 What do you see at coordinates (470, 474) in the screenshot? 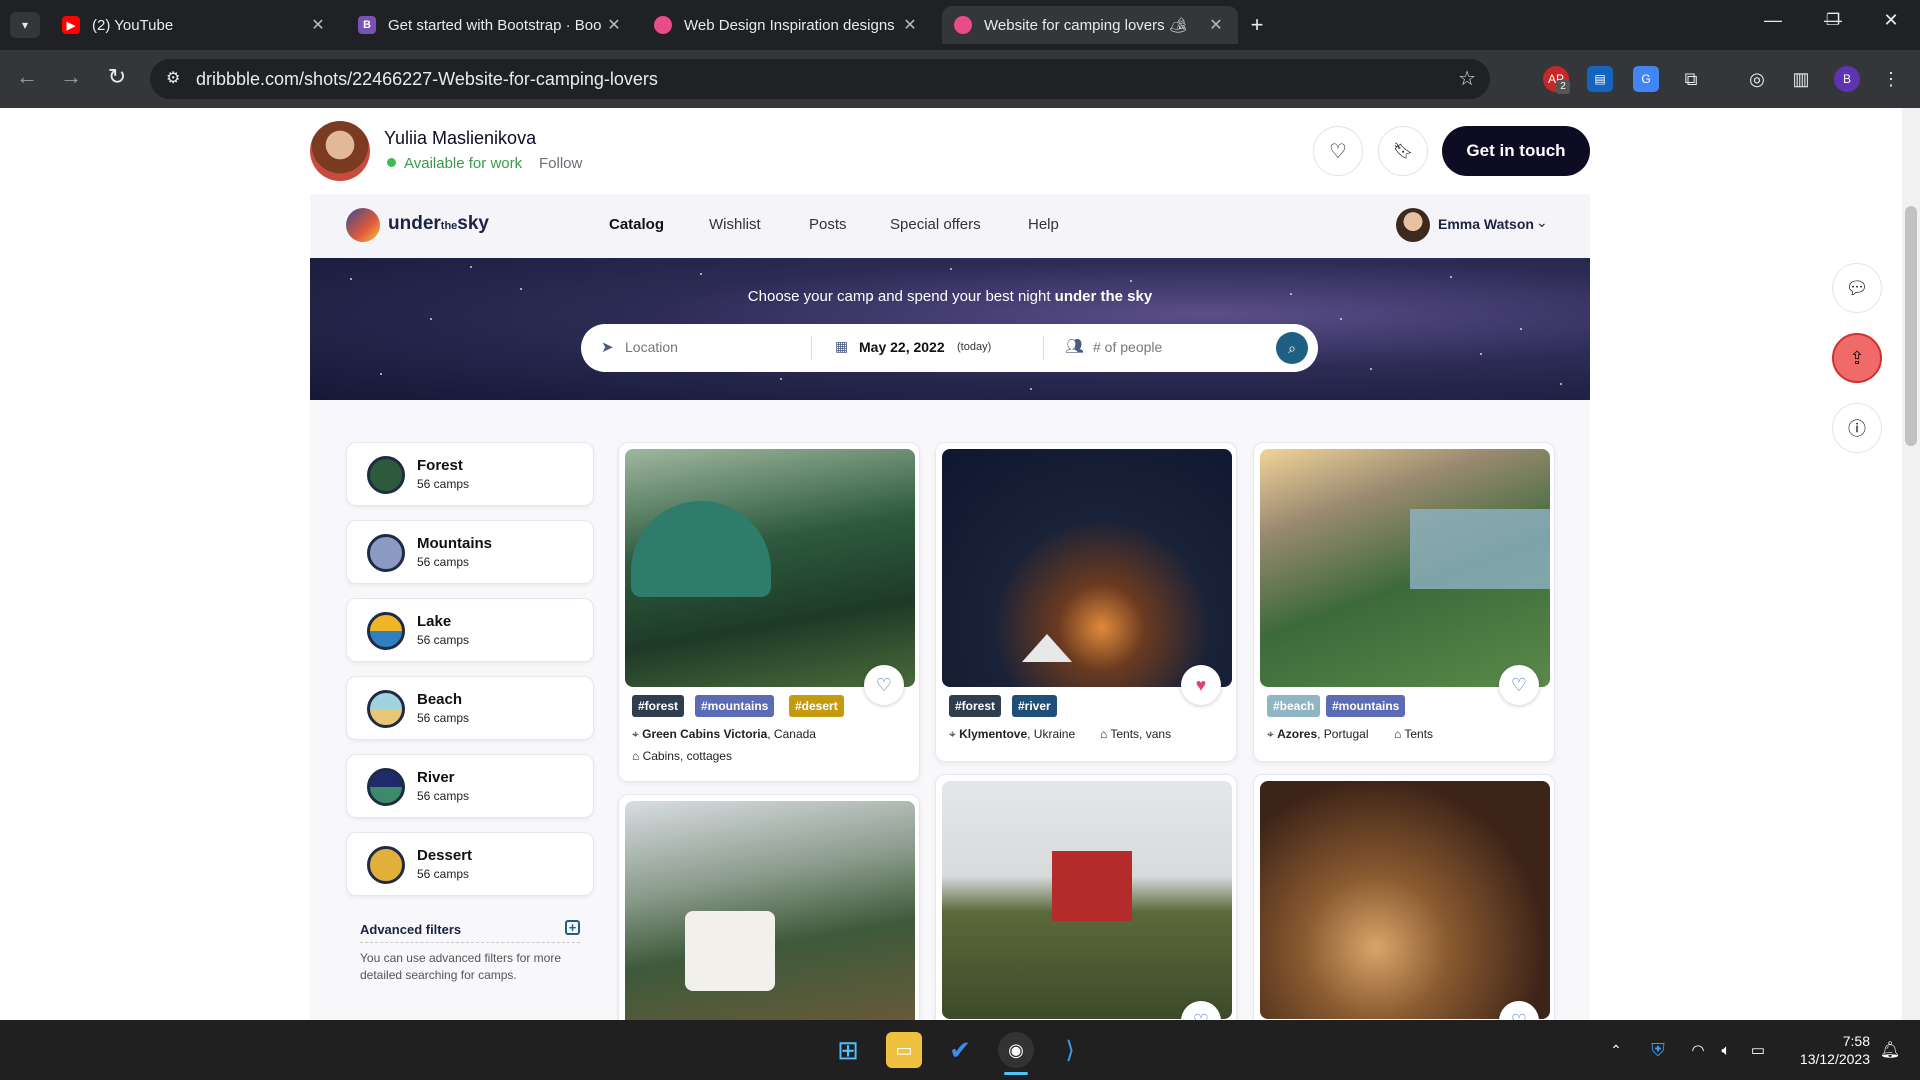
I see `category-forest: Forest 56 camps` at bounding box center [470, 474].